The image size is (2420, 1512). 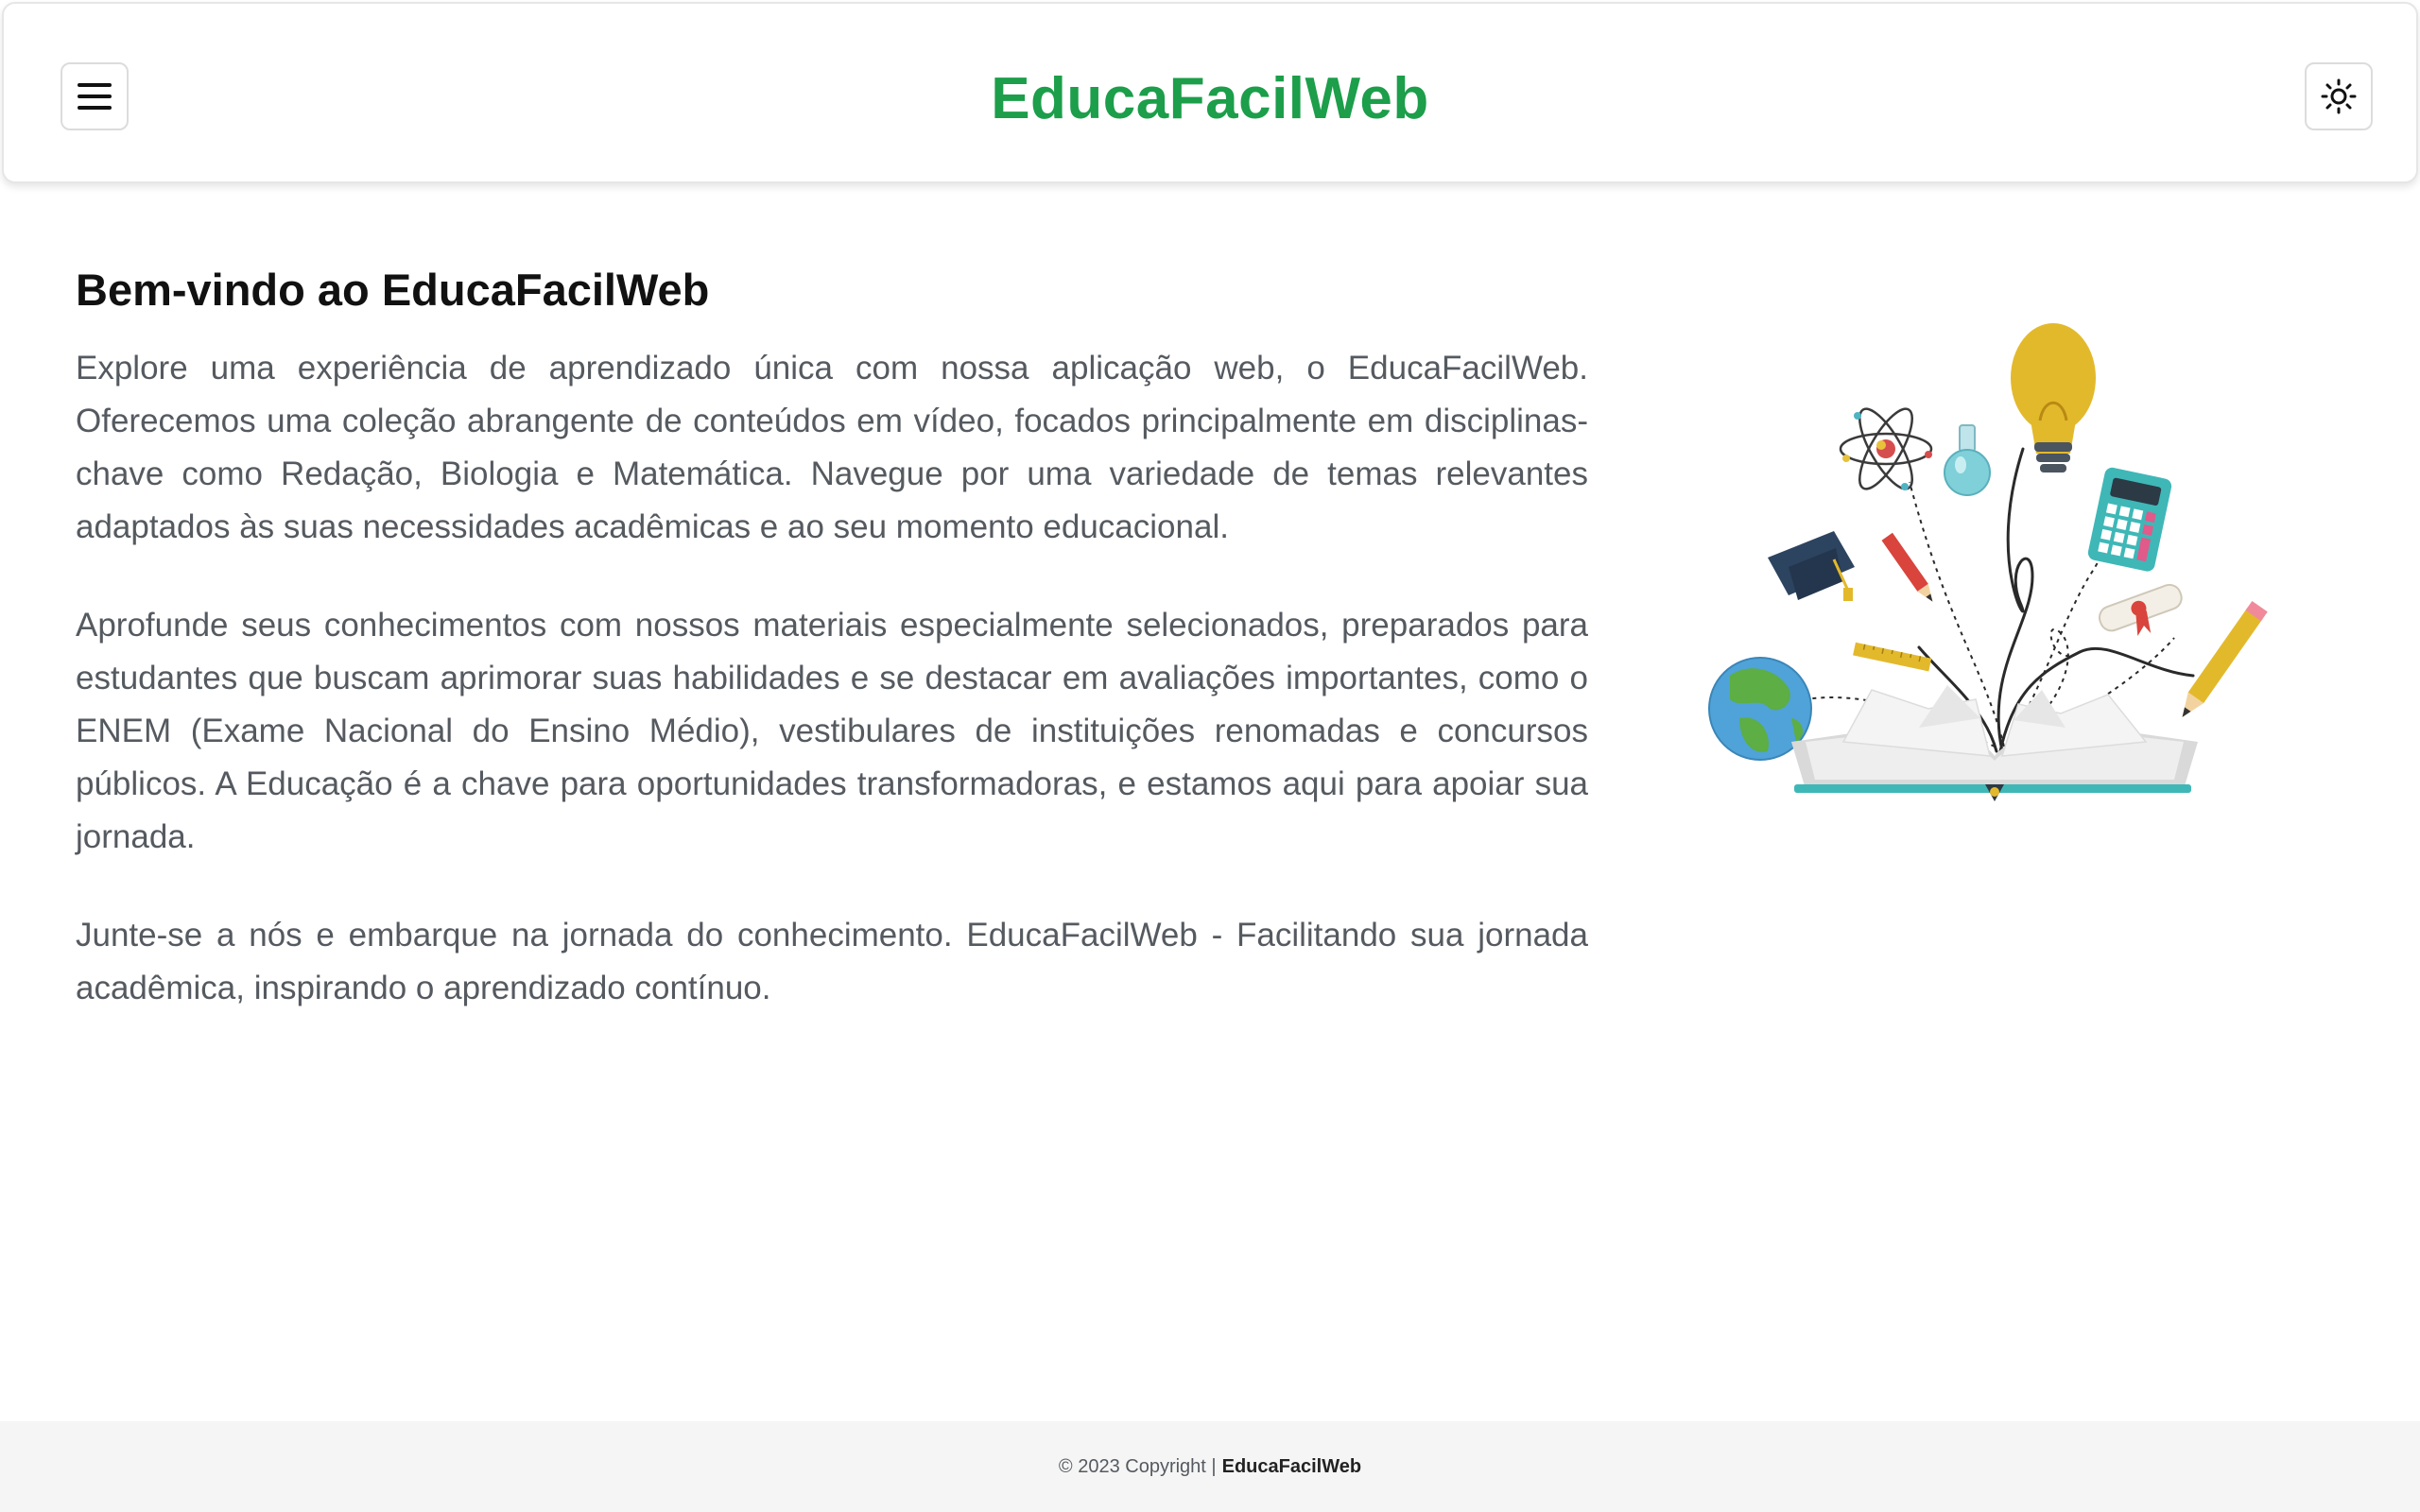 I want to click on calculator-icon, so click(x=2129, y=519).